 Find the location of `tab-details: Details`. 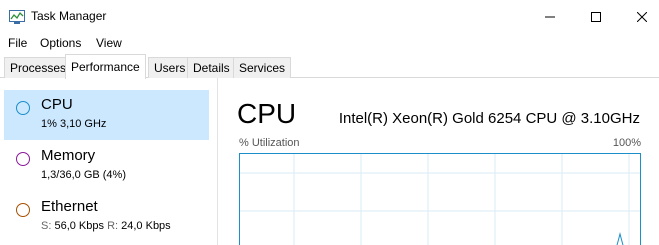

tab-details: Details is located at coordinates (211, 67).